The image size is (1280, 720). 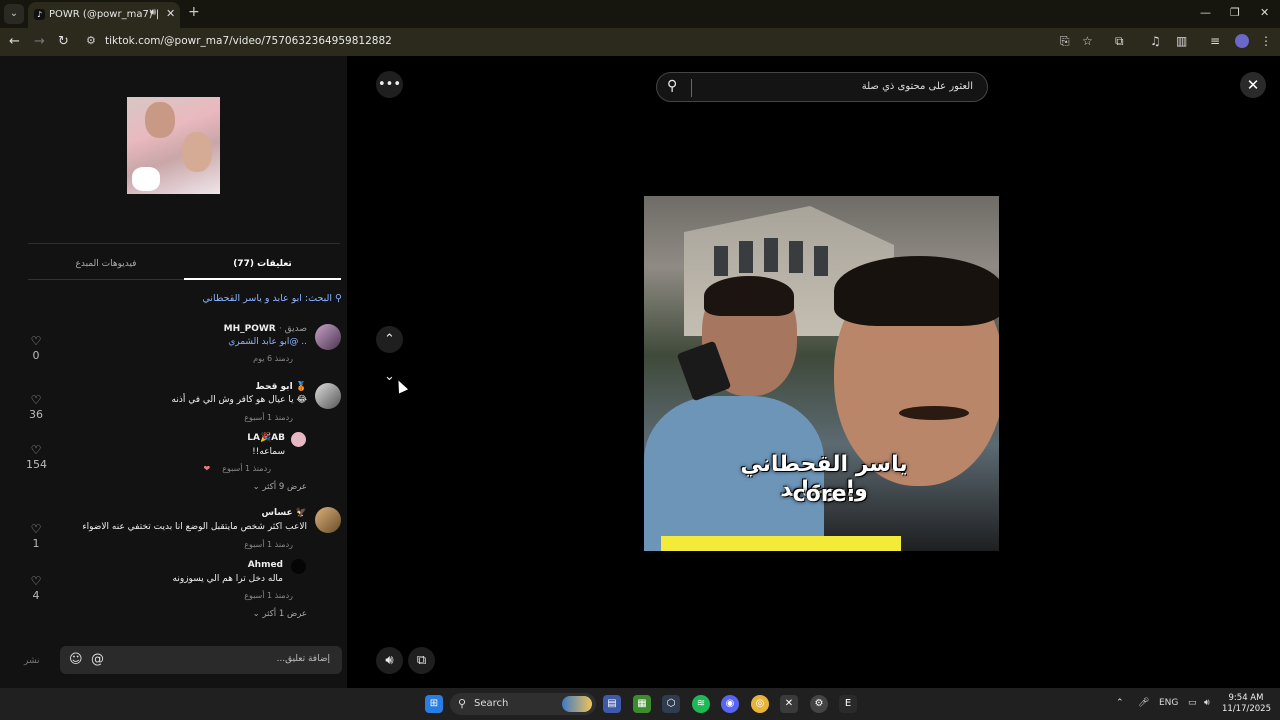 What do you see at coordinates (262, 264) in the screenshot?
I see `tab-comments: (77) تعليقات` at bounding box center [262, 264].